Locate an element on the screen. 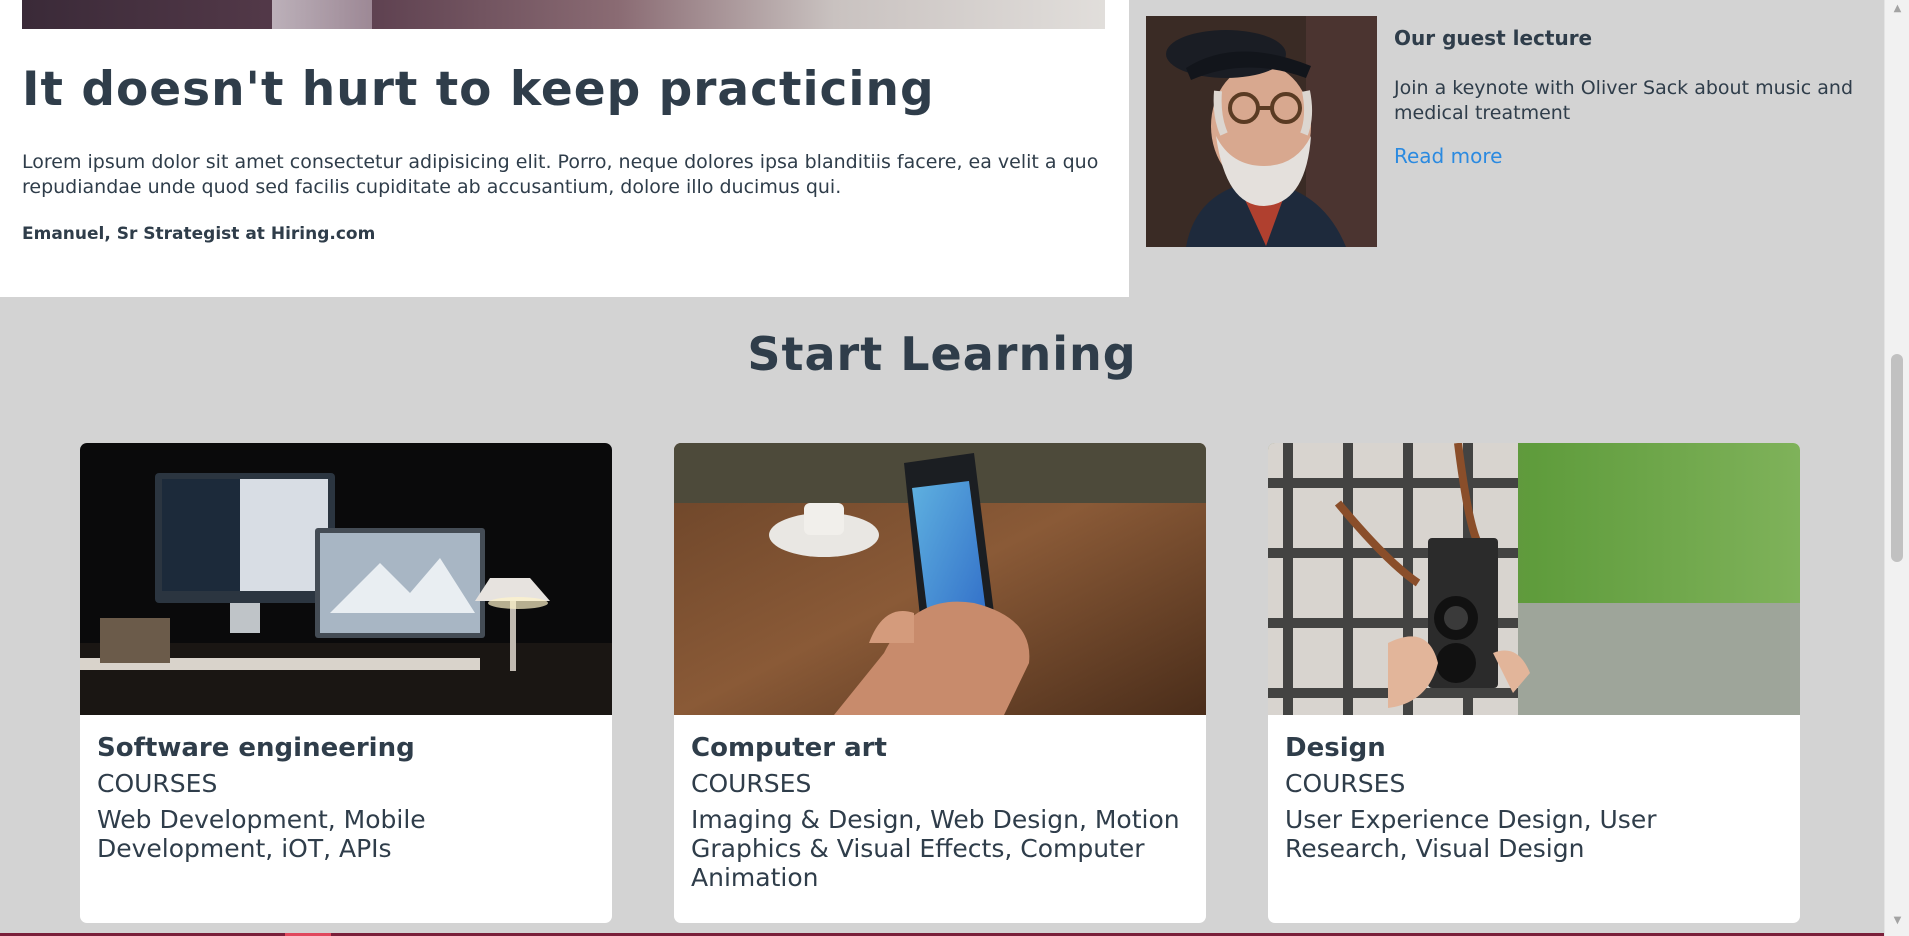 The height and width of the screenshot is (936, 1909). featured-article-author: Emanuel, Sr Strategist at Hiring.com is located at coordinates (199, 234).